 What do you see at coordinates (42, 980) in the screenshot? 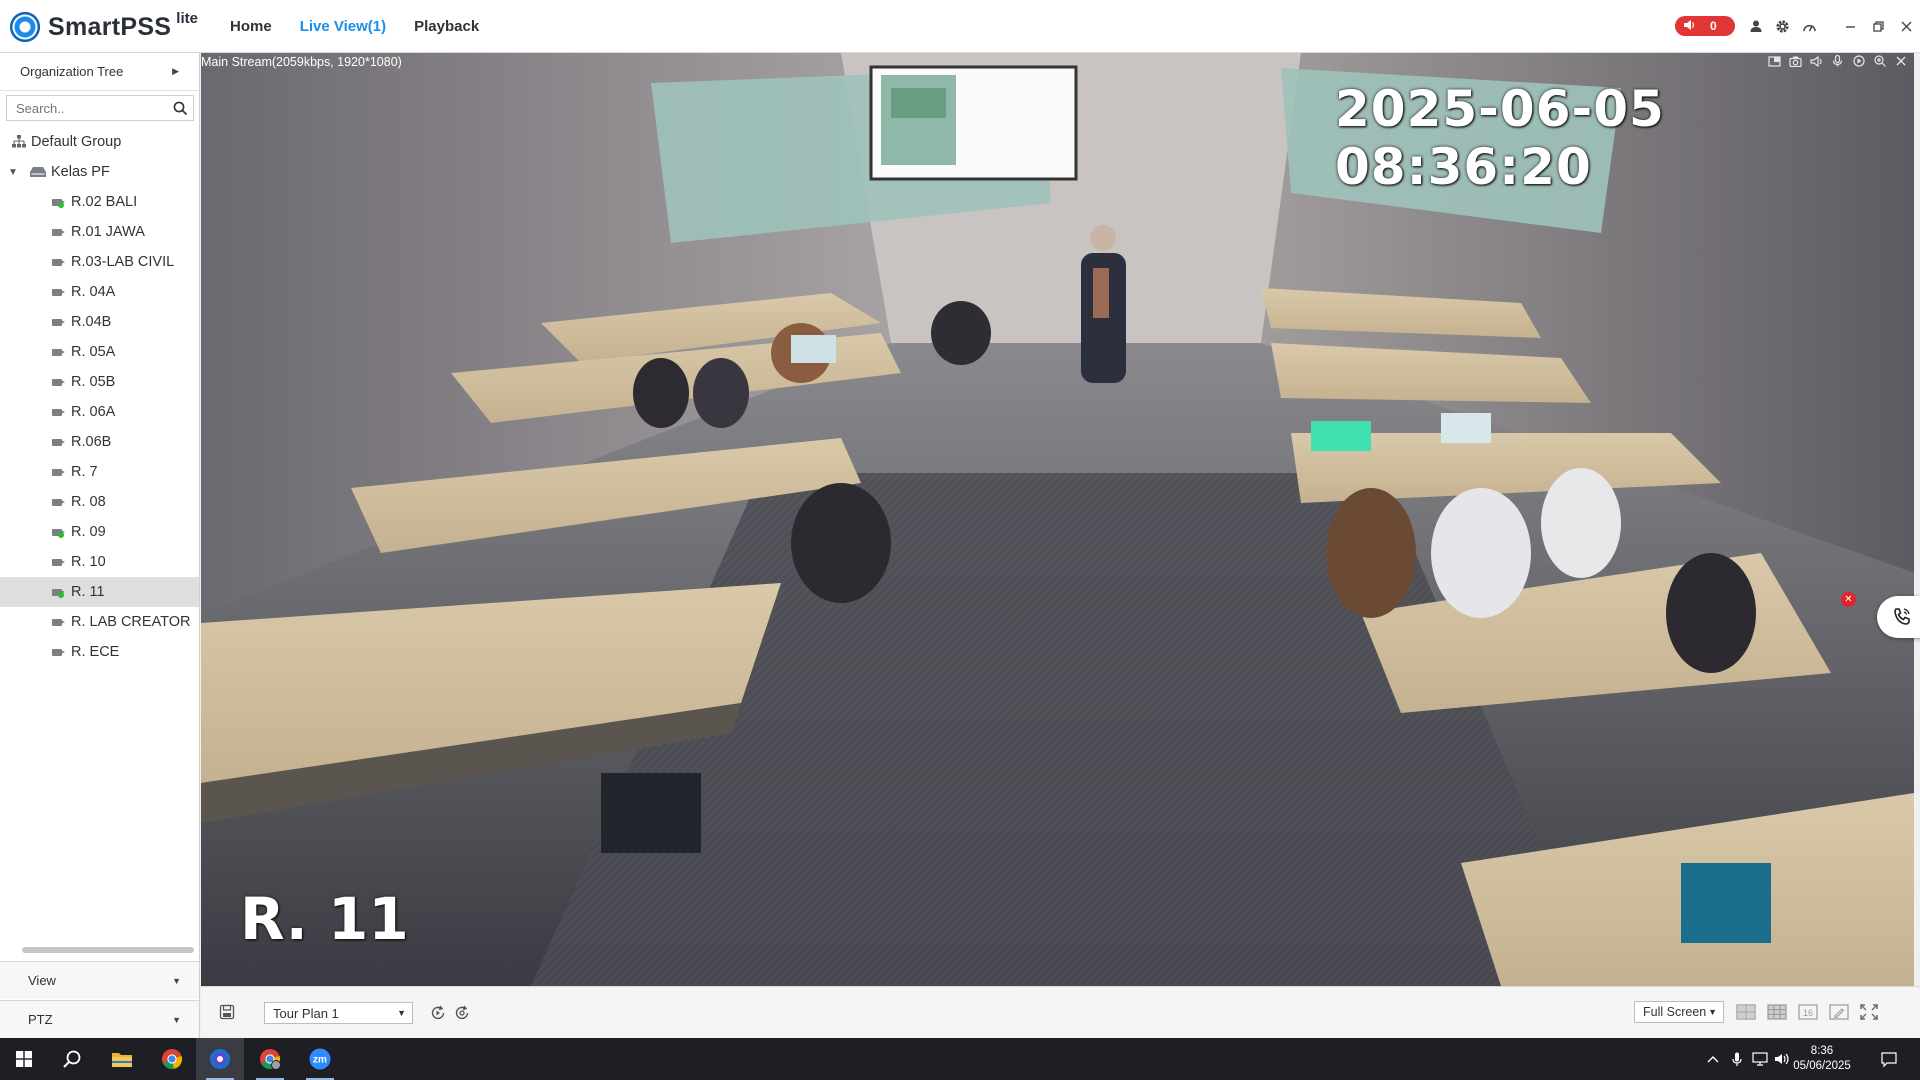
I see `view-label: View` at bounding box center [42, 980].